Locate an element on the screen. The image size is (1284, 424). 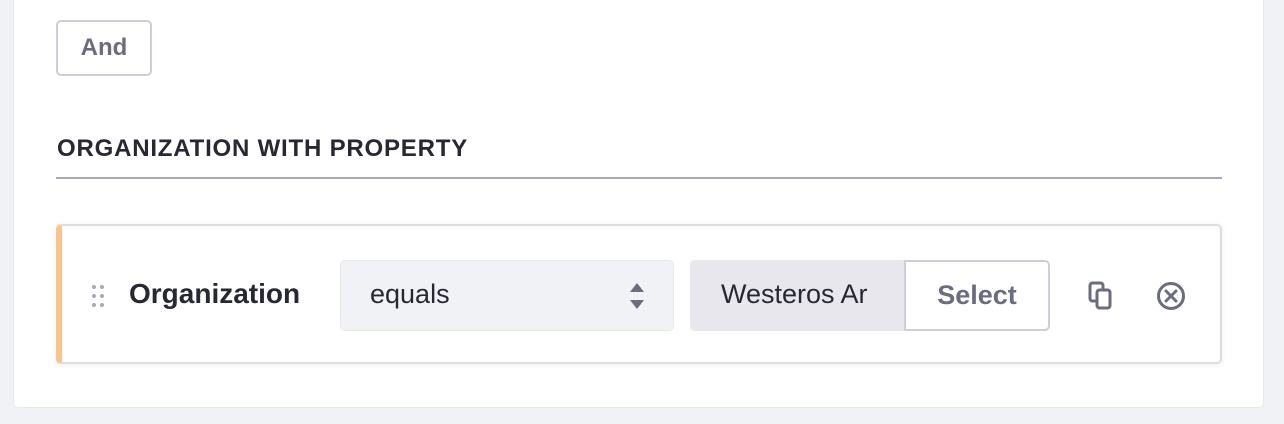
select-organization-button: Select is located at coordinates (977, 295).